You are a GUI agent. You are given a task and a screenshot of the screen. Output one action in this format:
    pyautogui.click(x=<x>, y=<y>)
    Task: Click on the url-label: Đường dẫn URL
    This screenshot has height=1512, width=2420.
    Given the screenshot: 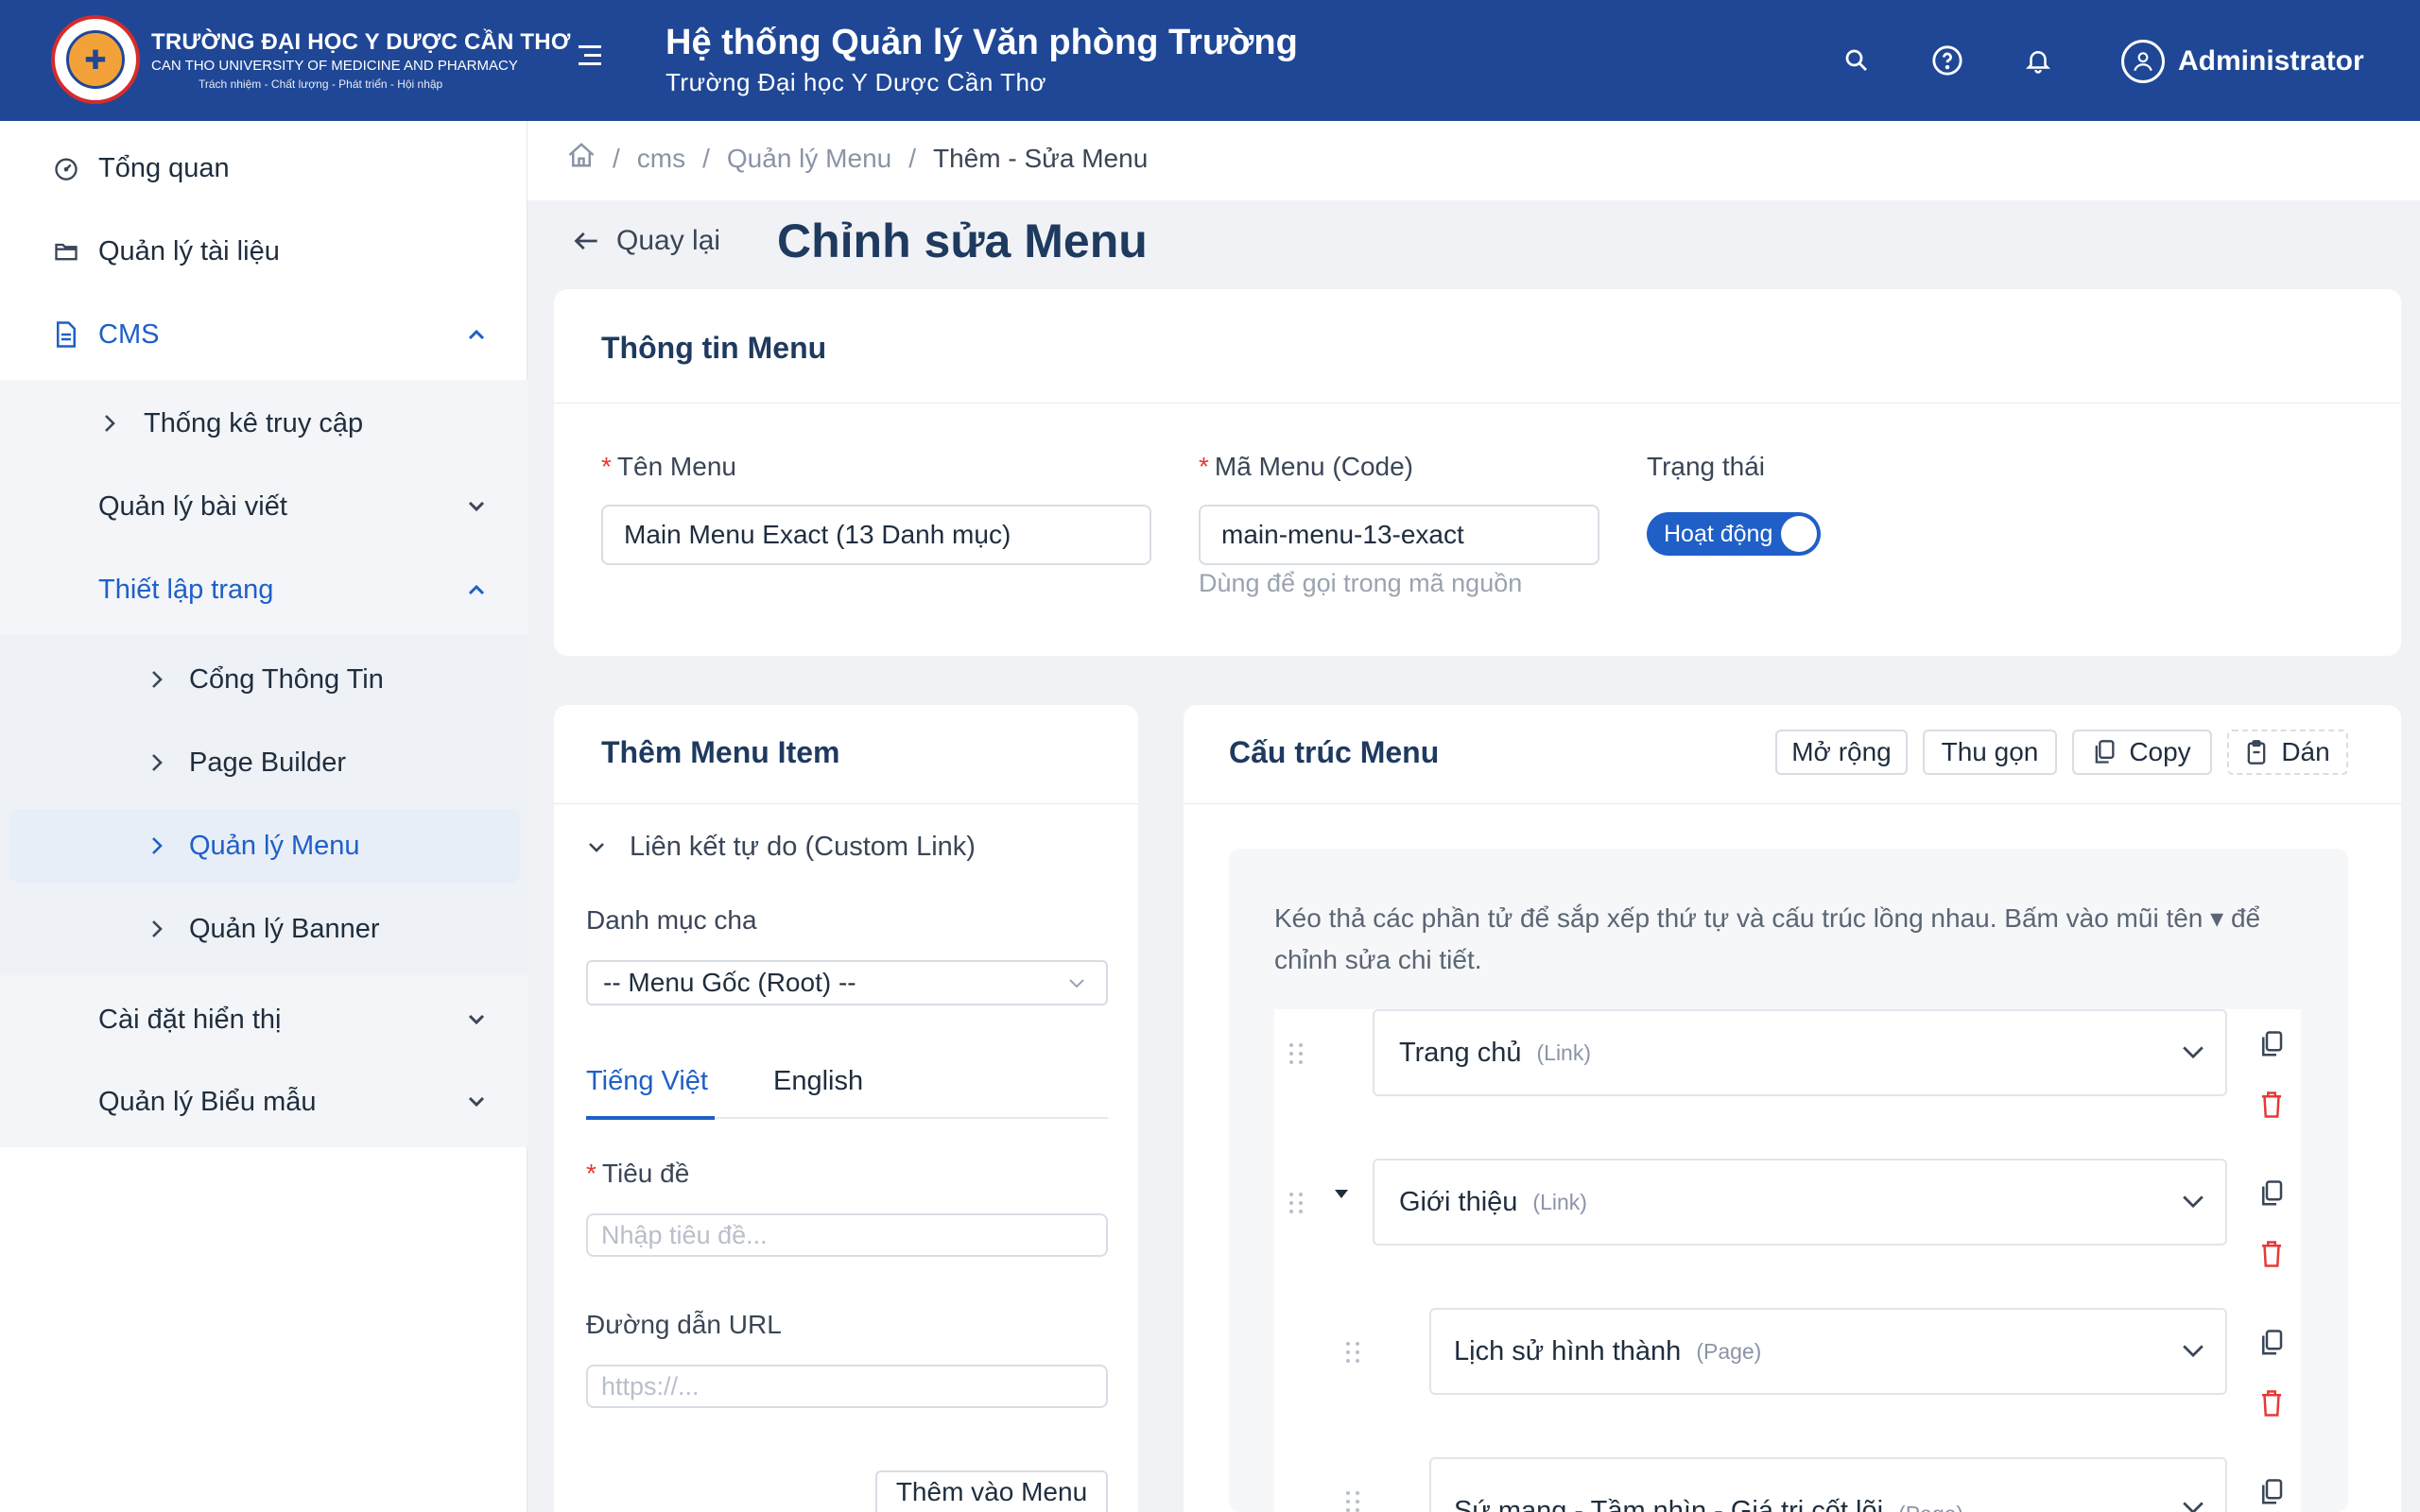 What is the action you would take?
    pyautogui.click(x=684, y=1324)
    